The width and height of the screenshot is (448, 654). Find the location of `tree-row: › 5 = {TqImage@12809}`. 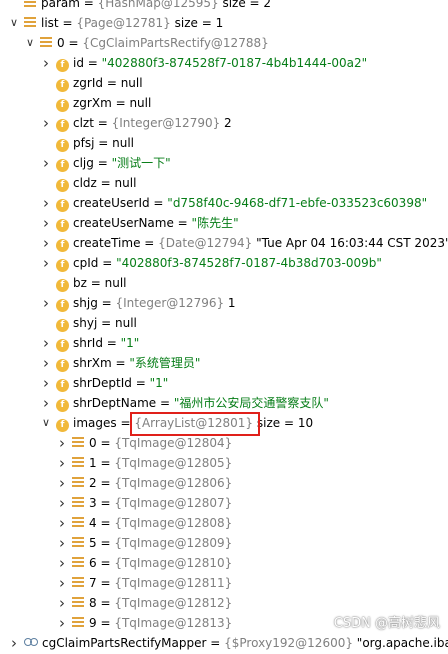

tree-row: › 5 = {TqImage@12809} is located at coordinates (224, 543).